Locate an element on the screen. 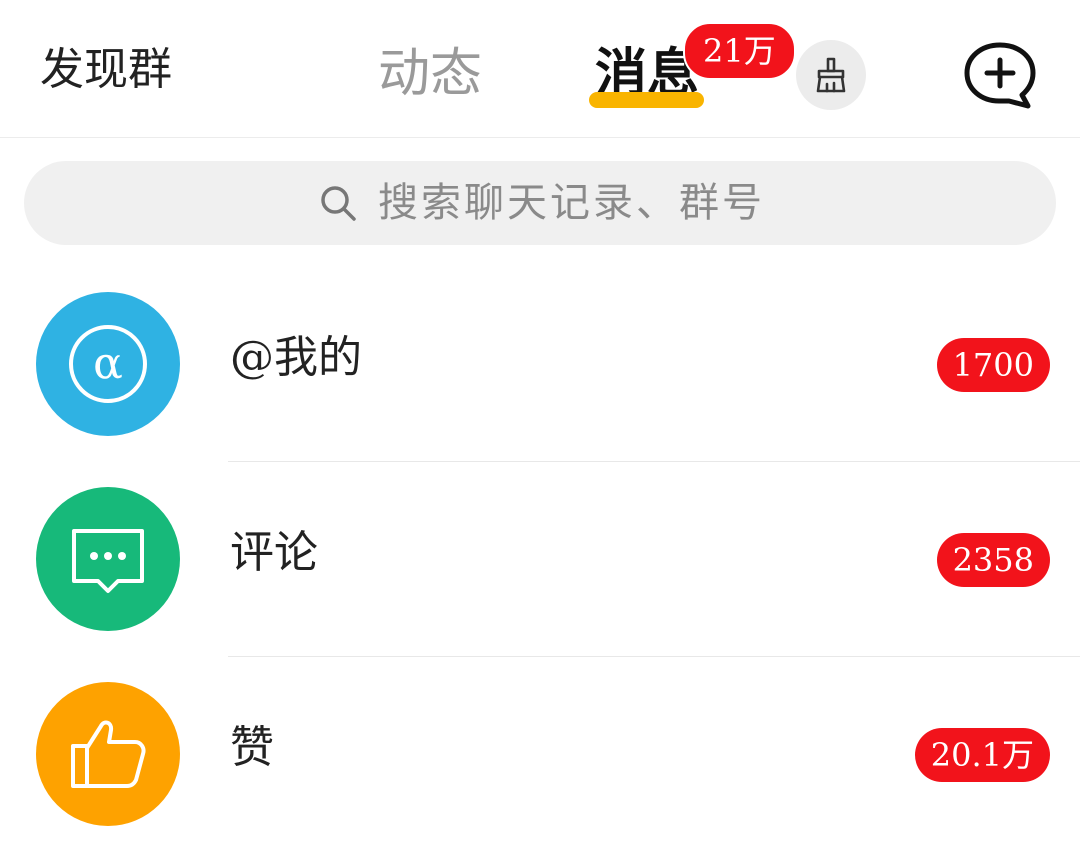 The width and height of the screenshot is (1080, 853). discover-groups-link: 发现群 is located at coordinates (106, 70).